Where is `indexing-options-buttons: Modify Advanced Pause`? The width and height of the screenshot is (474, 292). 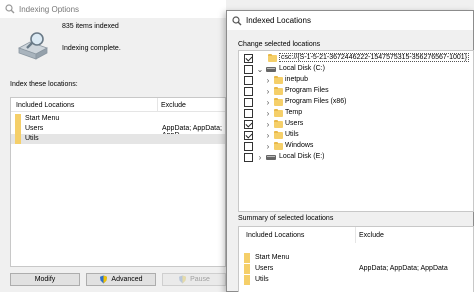 indexing-options-buttons: Modify Advanced Pause is located at coordinates (118, 280).